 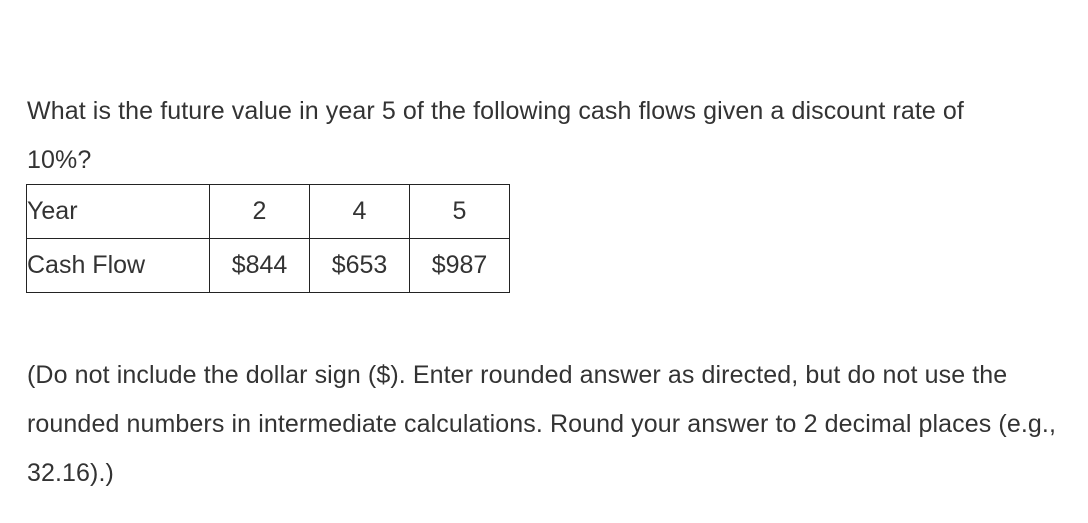 I want to click on cash-flow-cell-3: $987, so click(x=459, y=265).